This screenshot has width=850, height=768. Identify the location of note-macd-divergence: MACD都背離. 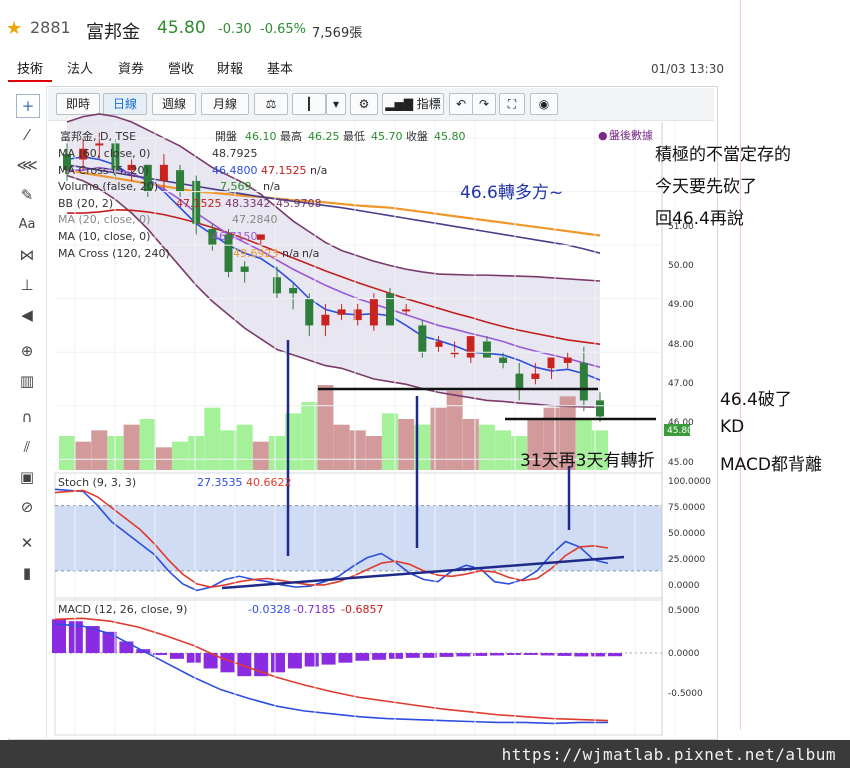
(771, 465).